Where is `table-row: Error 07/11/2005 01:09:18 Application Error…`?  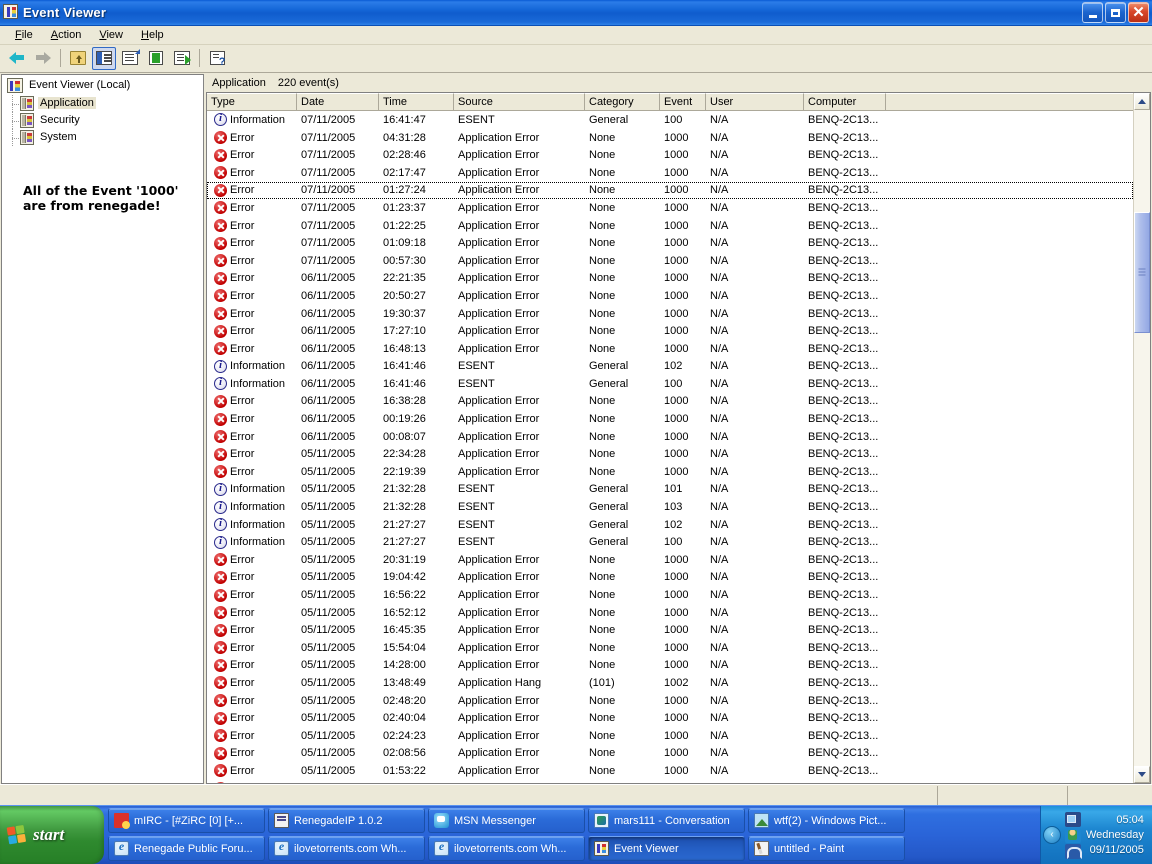 table-row: Error 07/11/2005 01:09:18 Application Error… is located at coordinates (670, 243).